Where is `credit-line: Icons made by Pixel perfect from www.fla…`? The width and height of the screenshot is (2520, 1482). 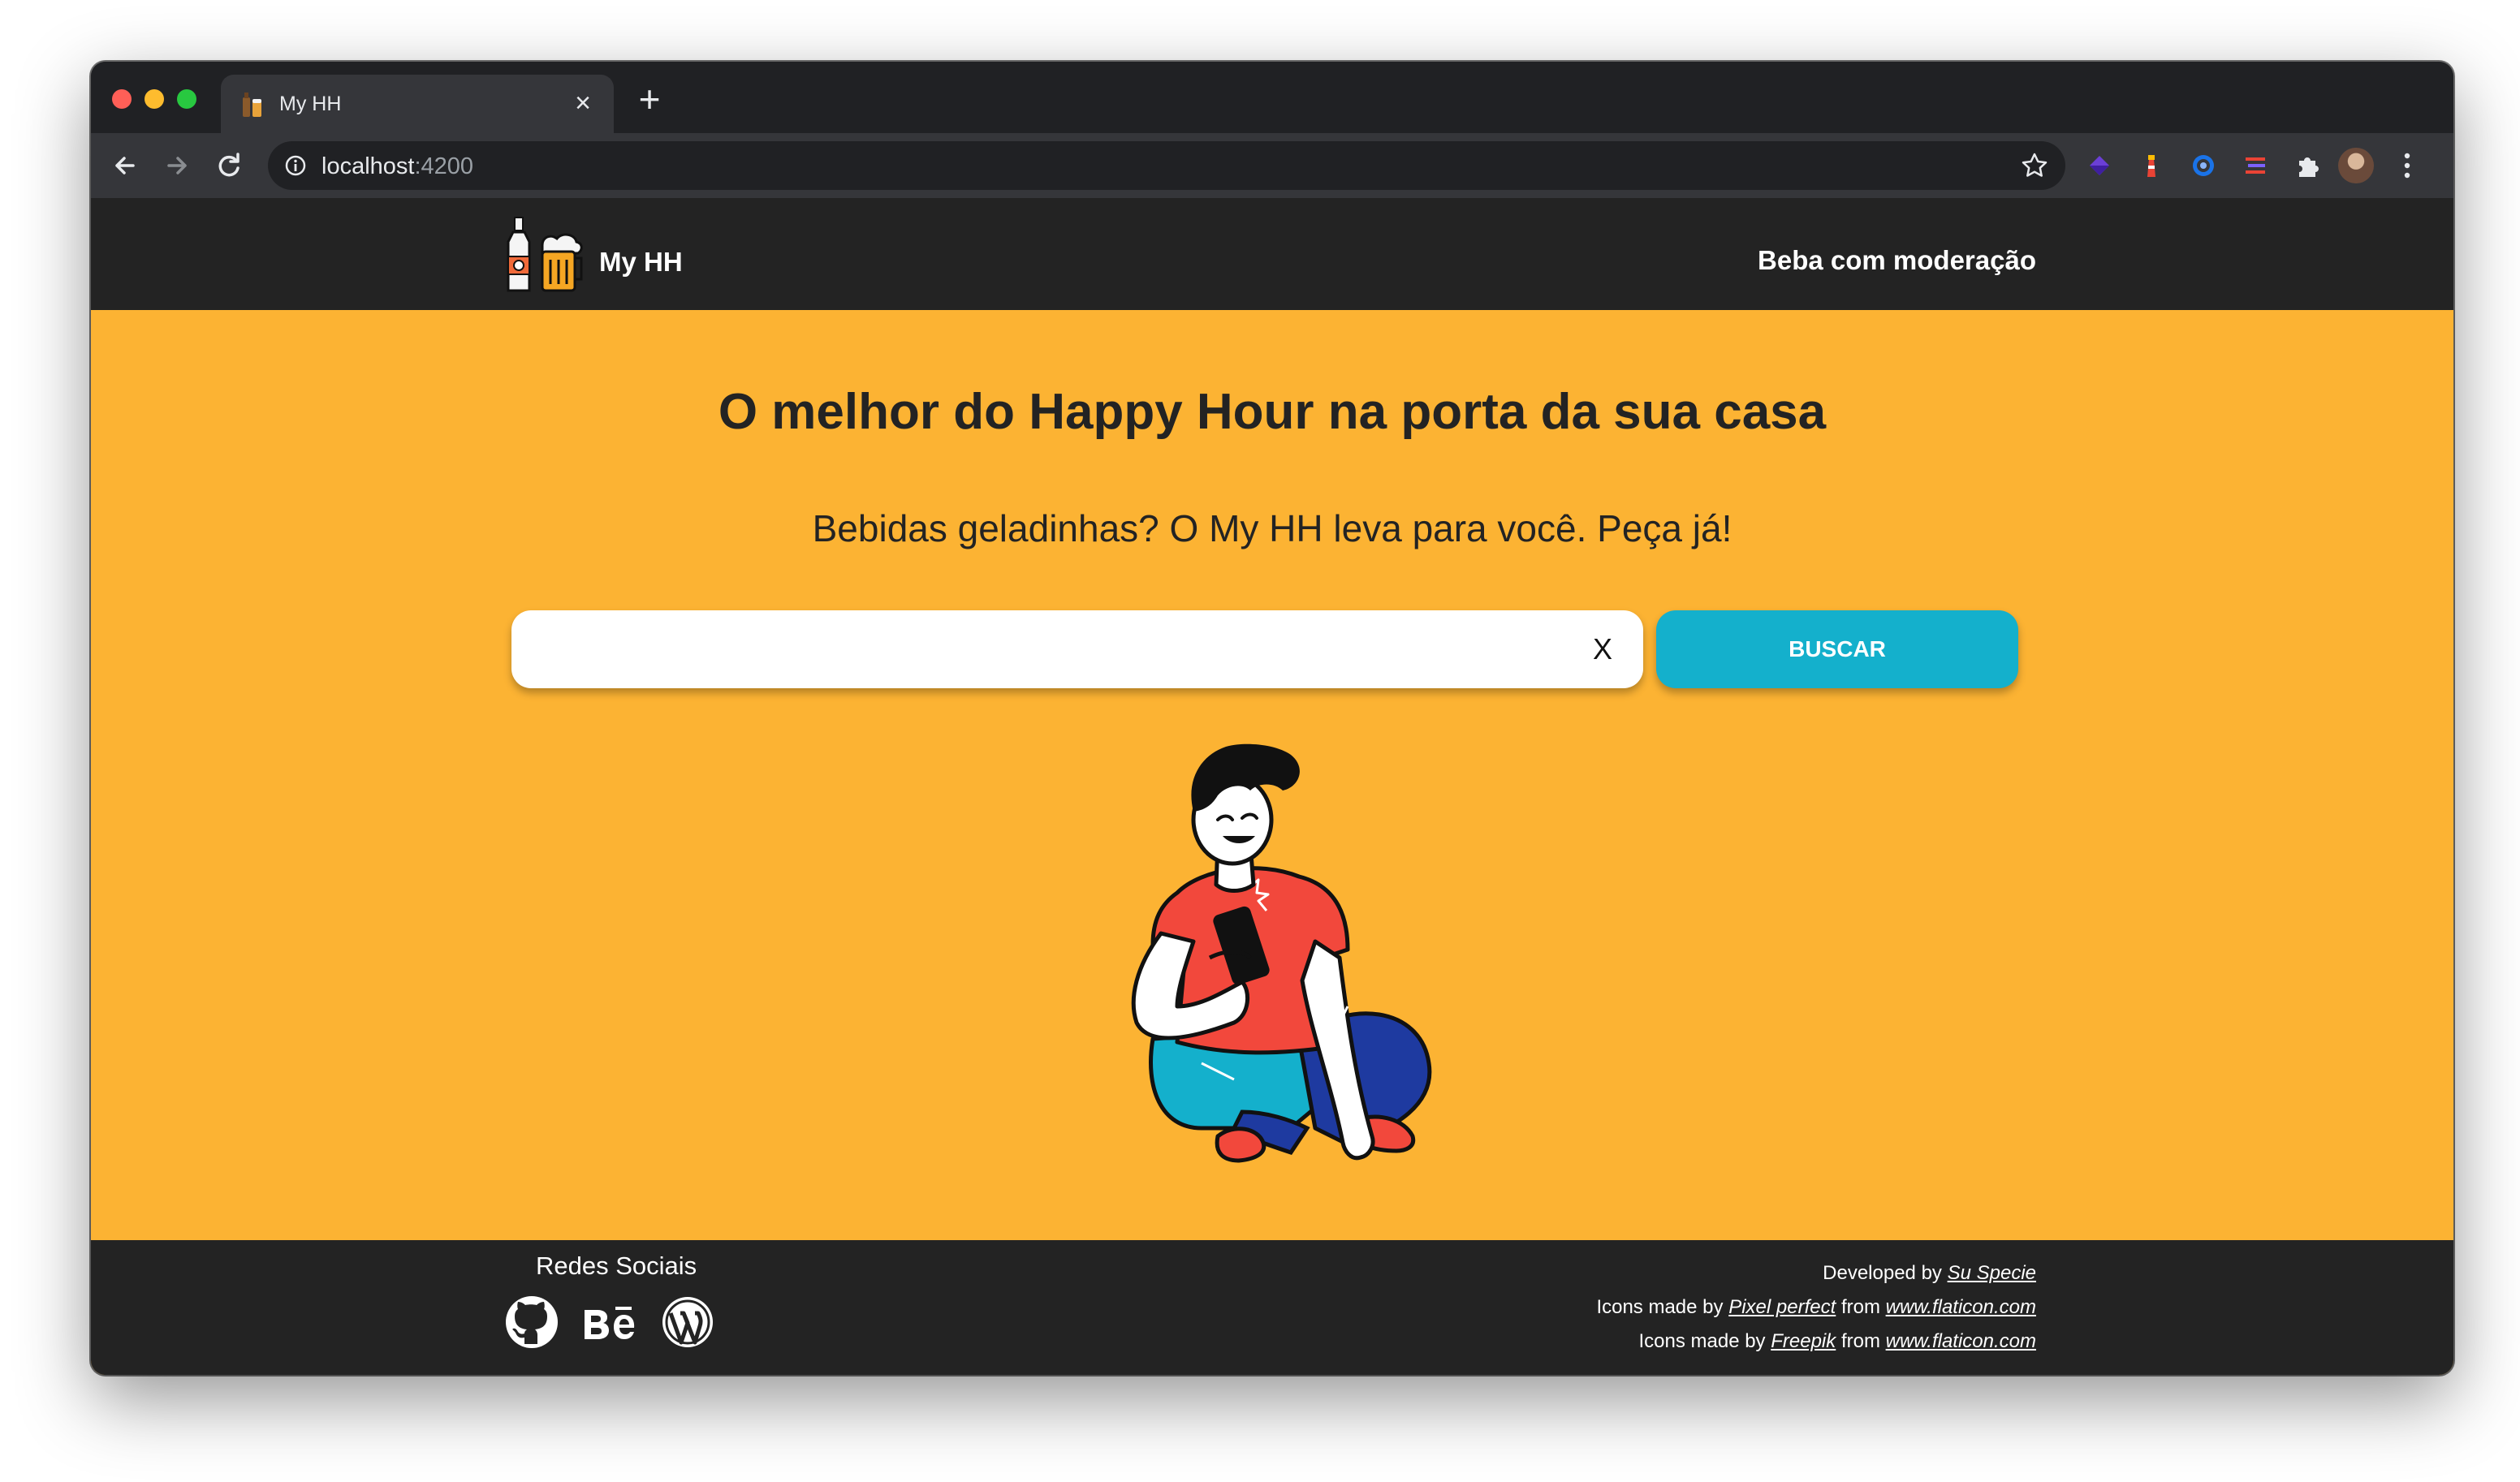
credit-line: Icons made by Pixel perfect from www.fla… is located at coordinates (1816, 1307).